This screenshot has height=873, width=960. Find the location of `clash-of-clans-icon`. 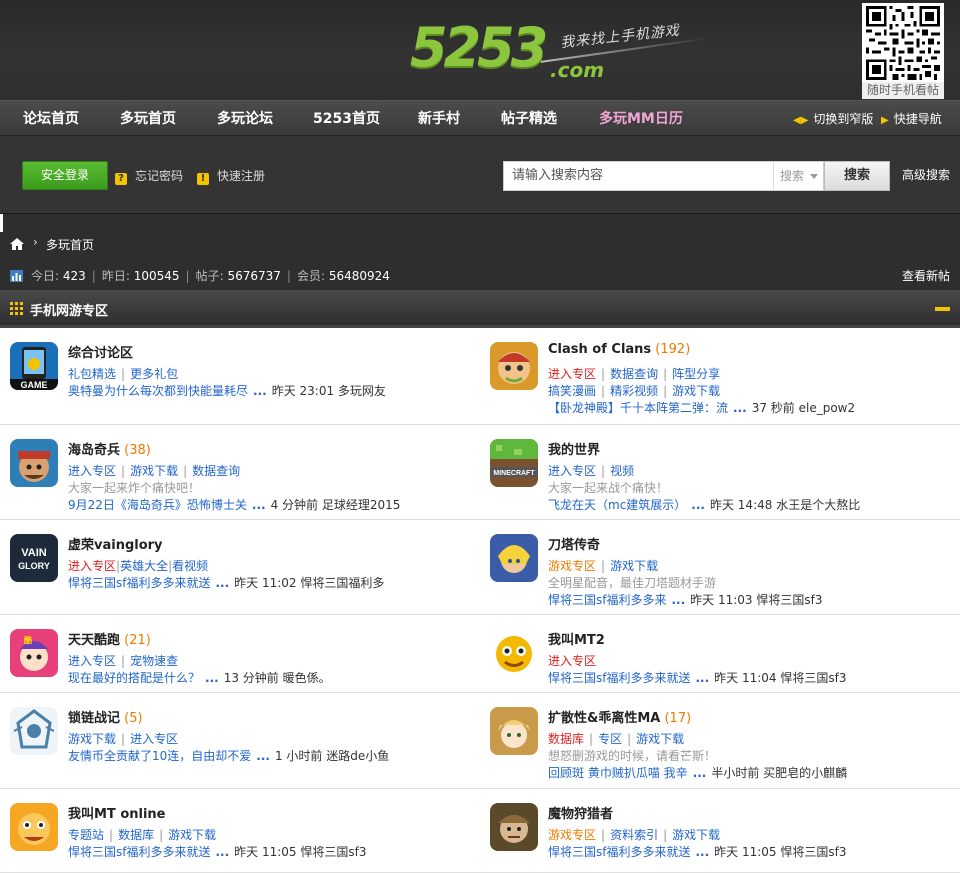

clash-of-clans-icon is located at coordinates (514, 366).